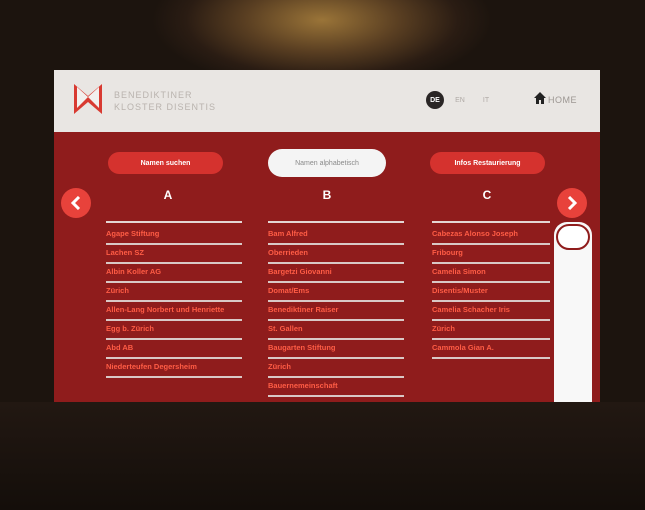 The width and height of the screenshot is (645, 510). What do you see at coordinates (165, 107) in the screenshot?
I see `brand-line-2: KLOSTER DISENTIS` at bounding box center [165, 107].